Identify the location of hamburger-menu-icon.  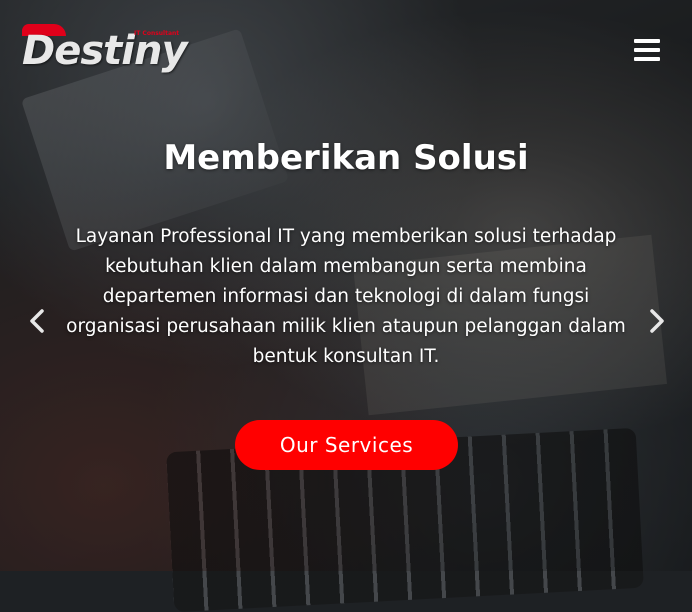
(646, 50).